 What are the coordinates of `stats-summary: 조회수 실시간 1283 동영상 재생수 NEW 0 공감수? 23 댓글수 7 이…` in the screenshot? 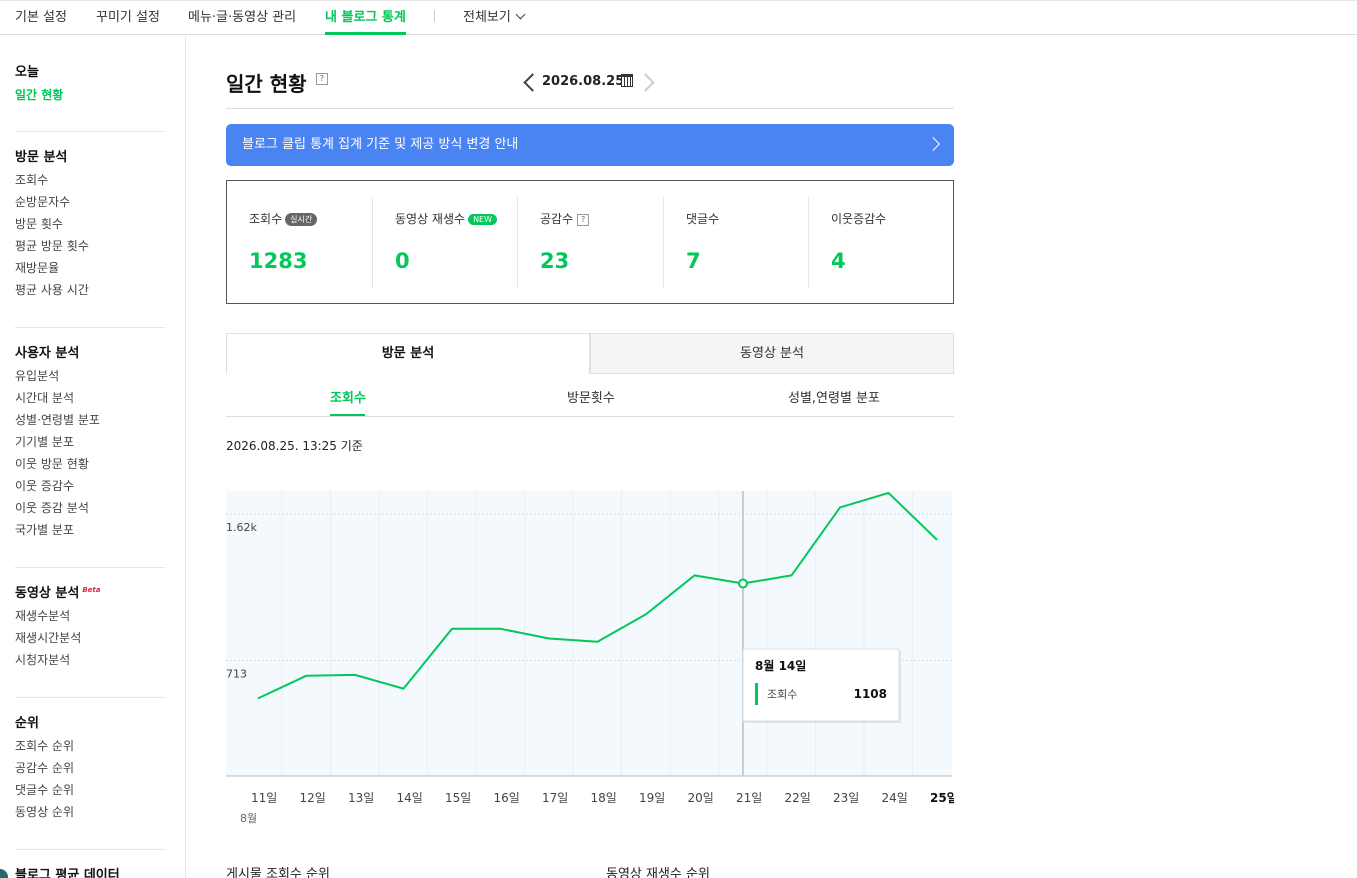 It's located at (590, 242).